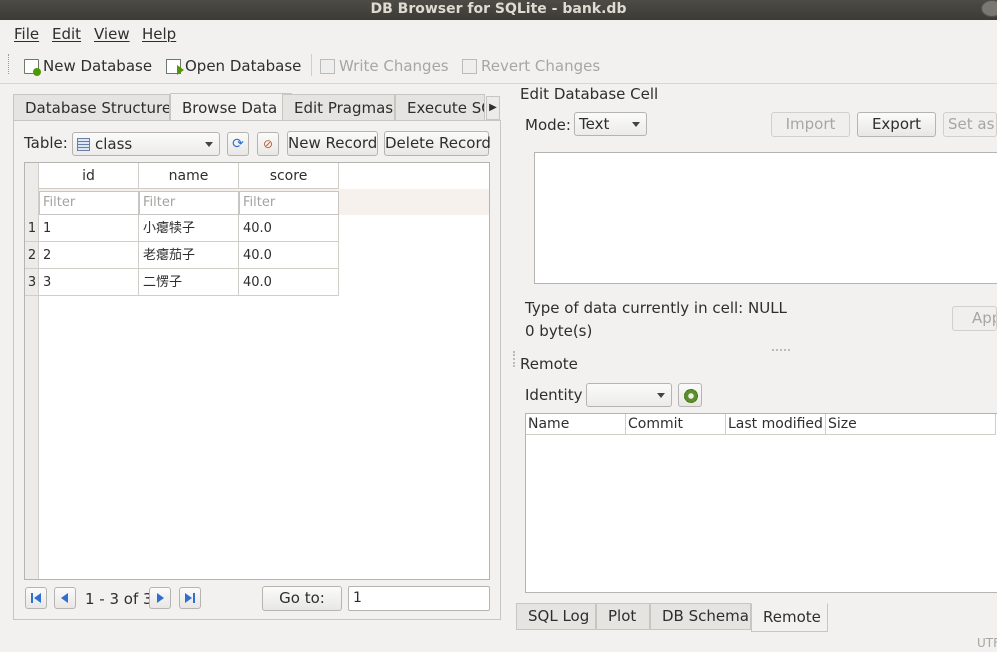 This screenshot has height=652, width=997. I want to click on refresh-button: ⟳, so click(238, 144).